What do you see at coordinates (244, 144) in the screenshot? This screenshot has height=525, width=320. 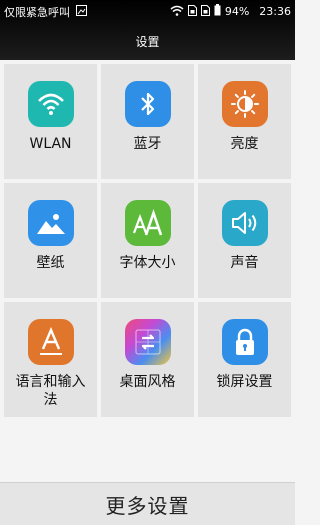 I see `tile-label: 亮度` at bounding box center [244, 144].